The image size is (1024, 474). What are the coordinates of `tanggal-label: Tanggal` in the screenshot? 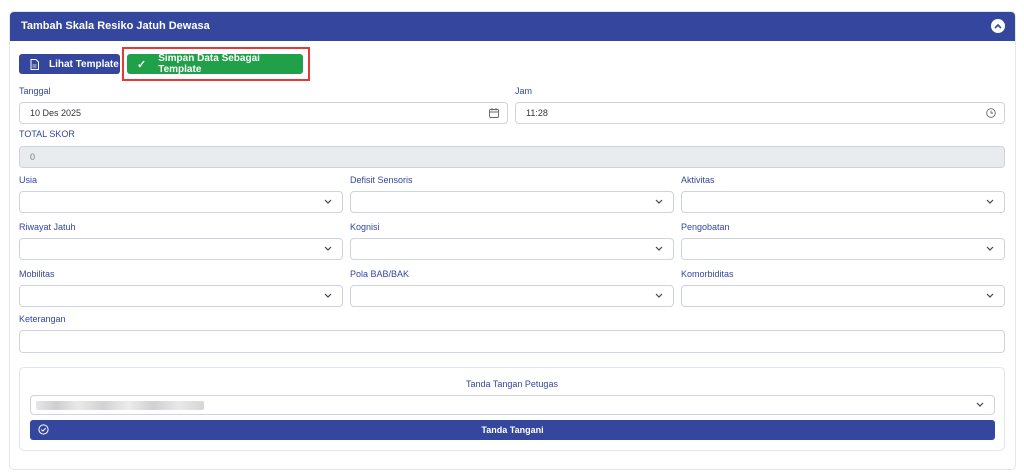 It's located at (35, 91).